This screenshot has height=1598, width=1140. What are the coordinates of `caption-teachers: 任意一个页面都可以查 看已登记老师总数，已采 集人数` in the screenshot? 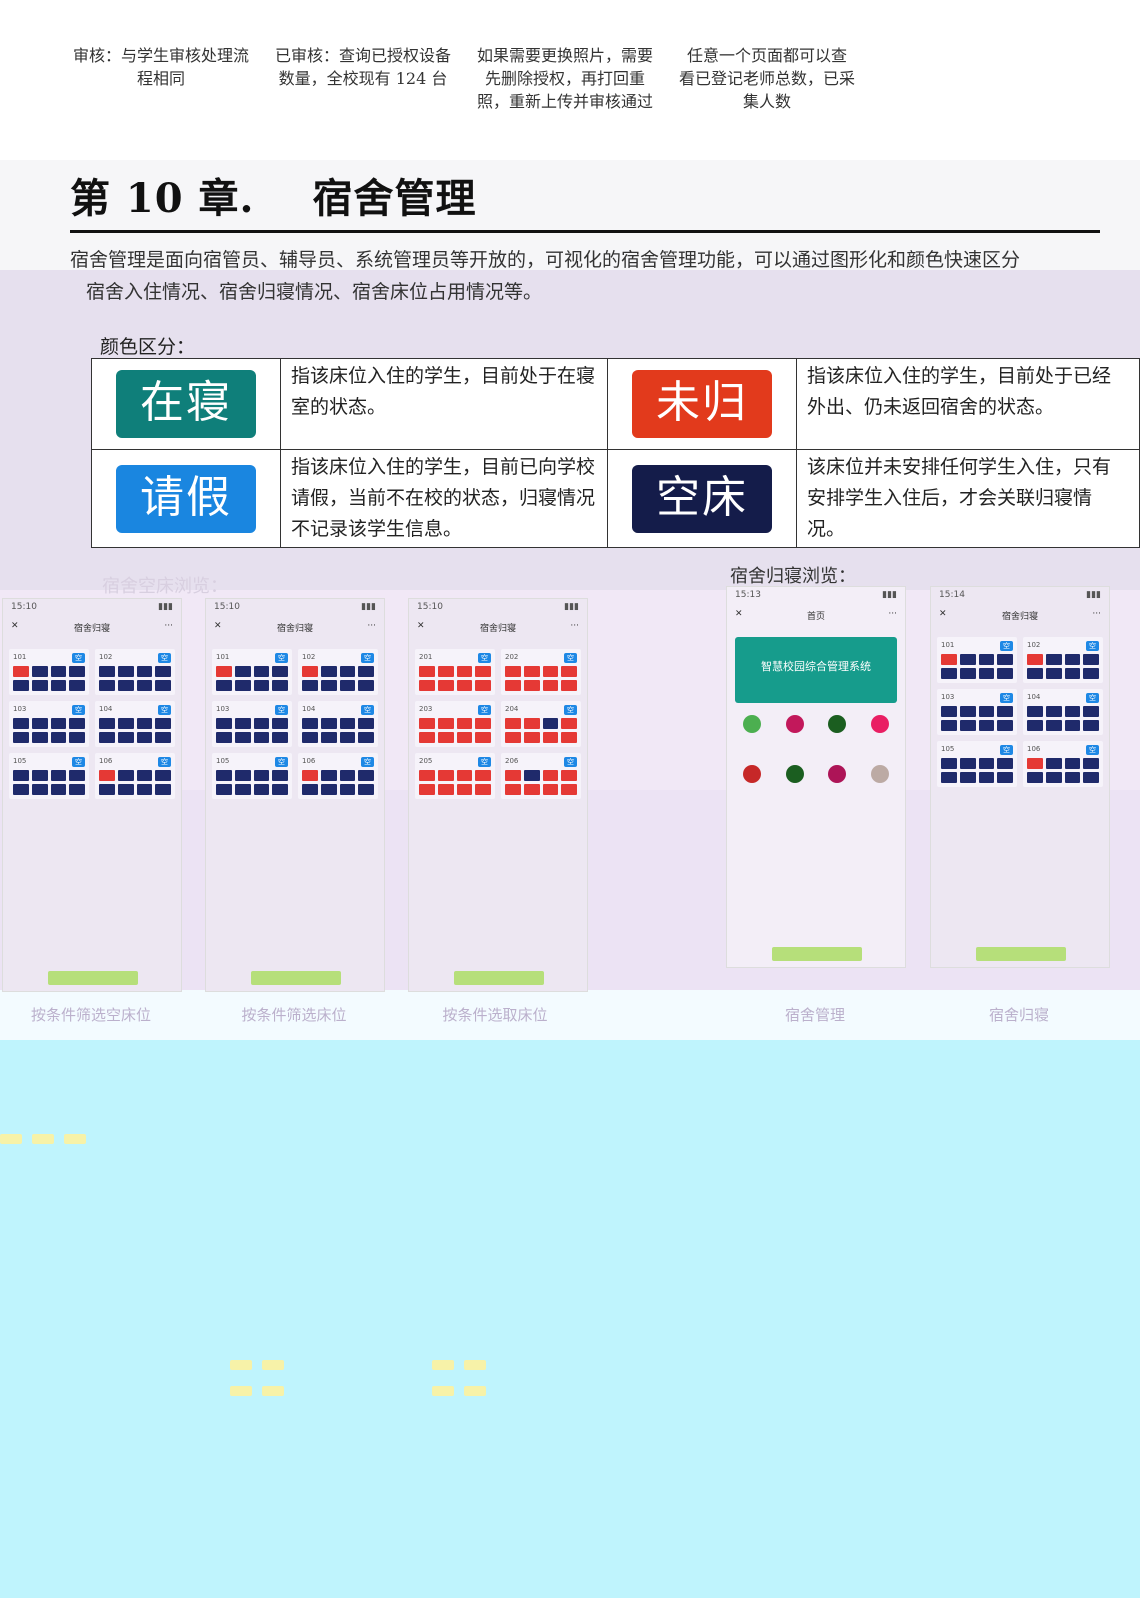 It's located at (766, 78).